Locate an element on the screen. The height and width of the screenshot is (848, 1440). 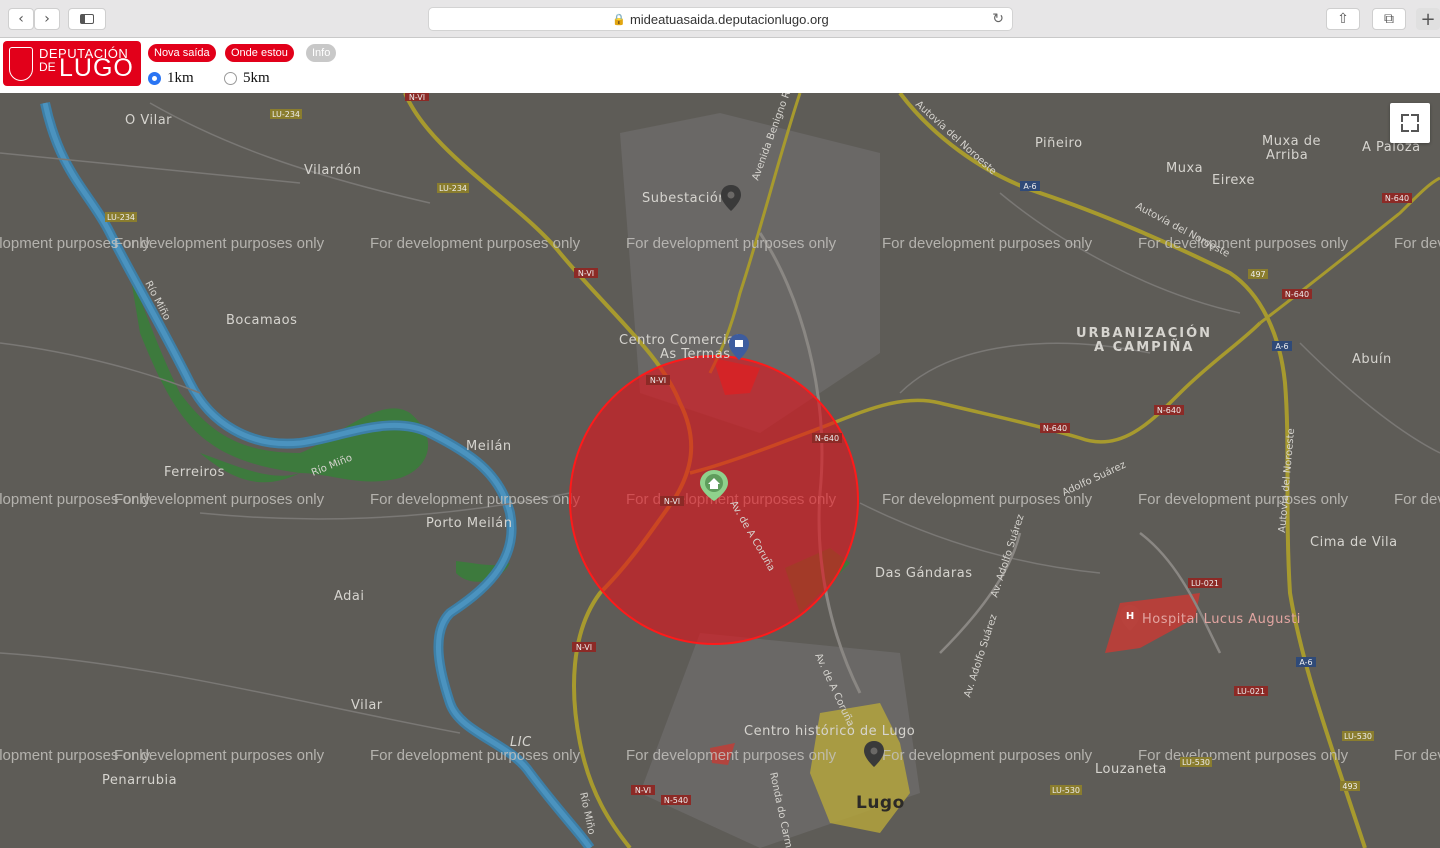
new-outing-button: Nova saída is located at coordinates (182, 53).